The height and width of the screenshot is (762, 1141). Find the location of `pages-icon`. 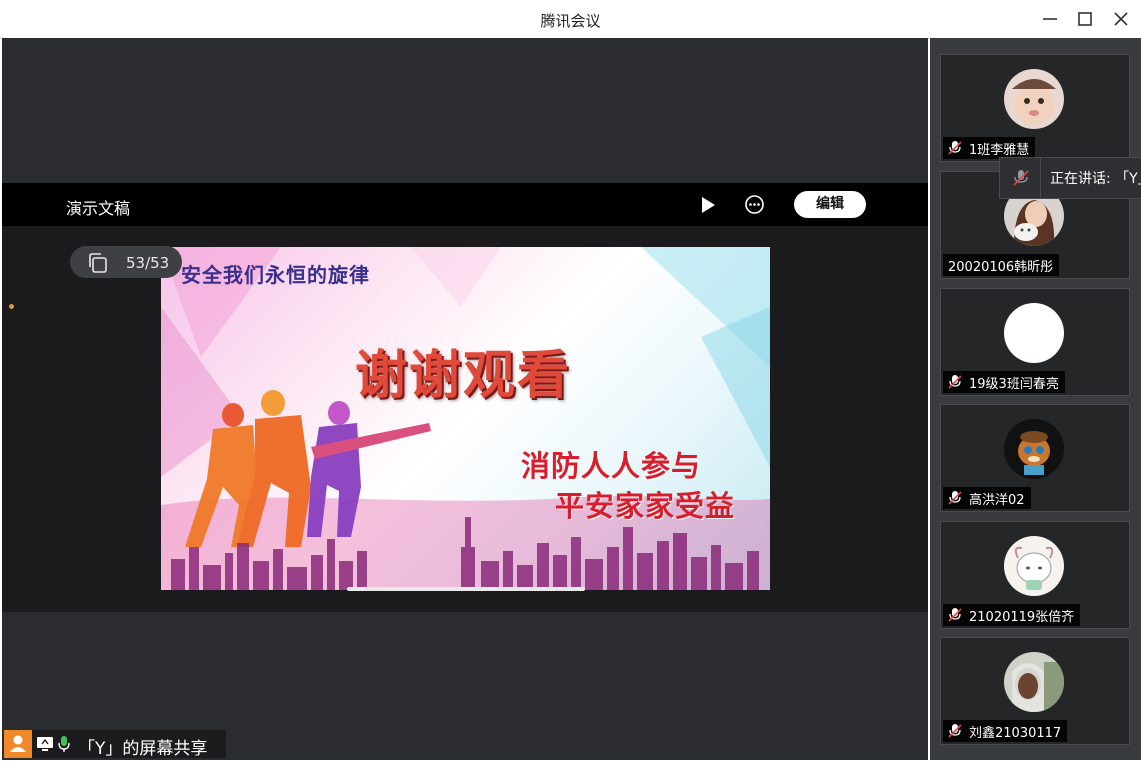

pages-icon is located at coordinates (98, 263).